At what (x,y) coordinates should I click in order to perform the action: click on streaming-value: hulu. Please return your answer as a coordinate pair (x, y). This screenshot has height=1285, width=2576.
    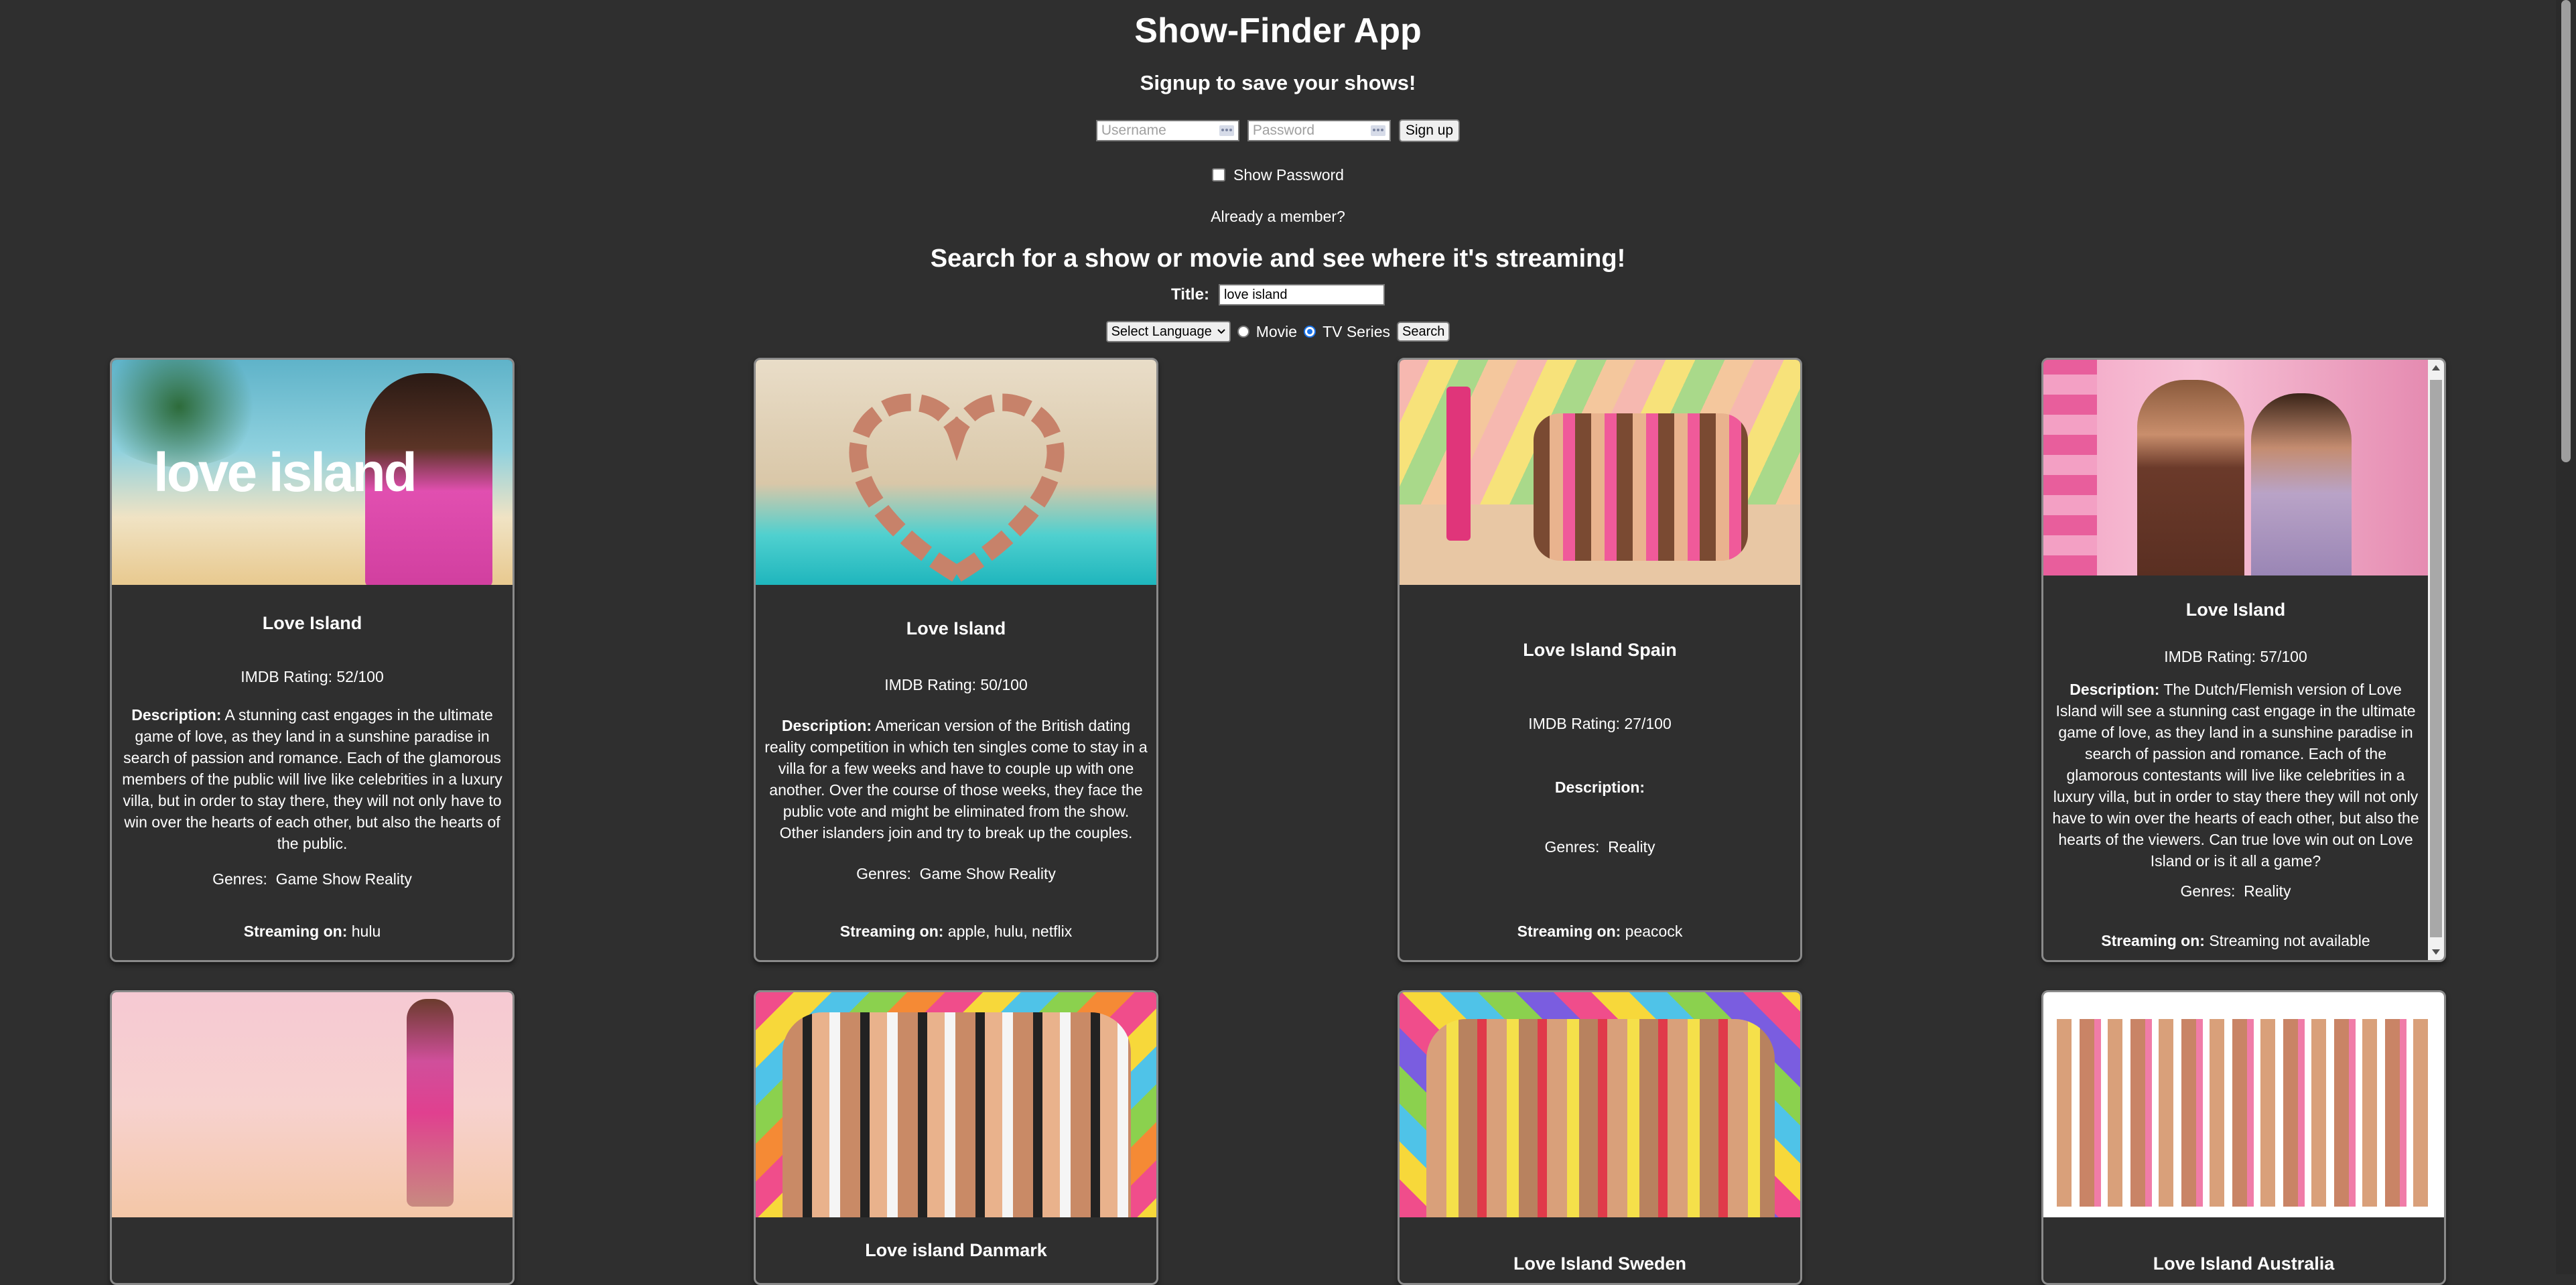
    Looking at the image, I should click on (366, 931).